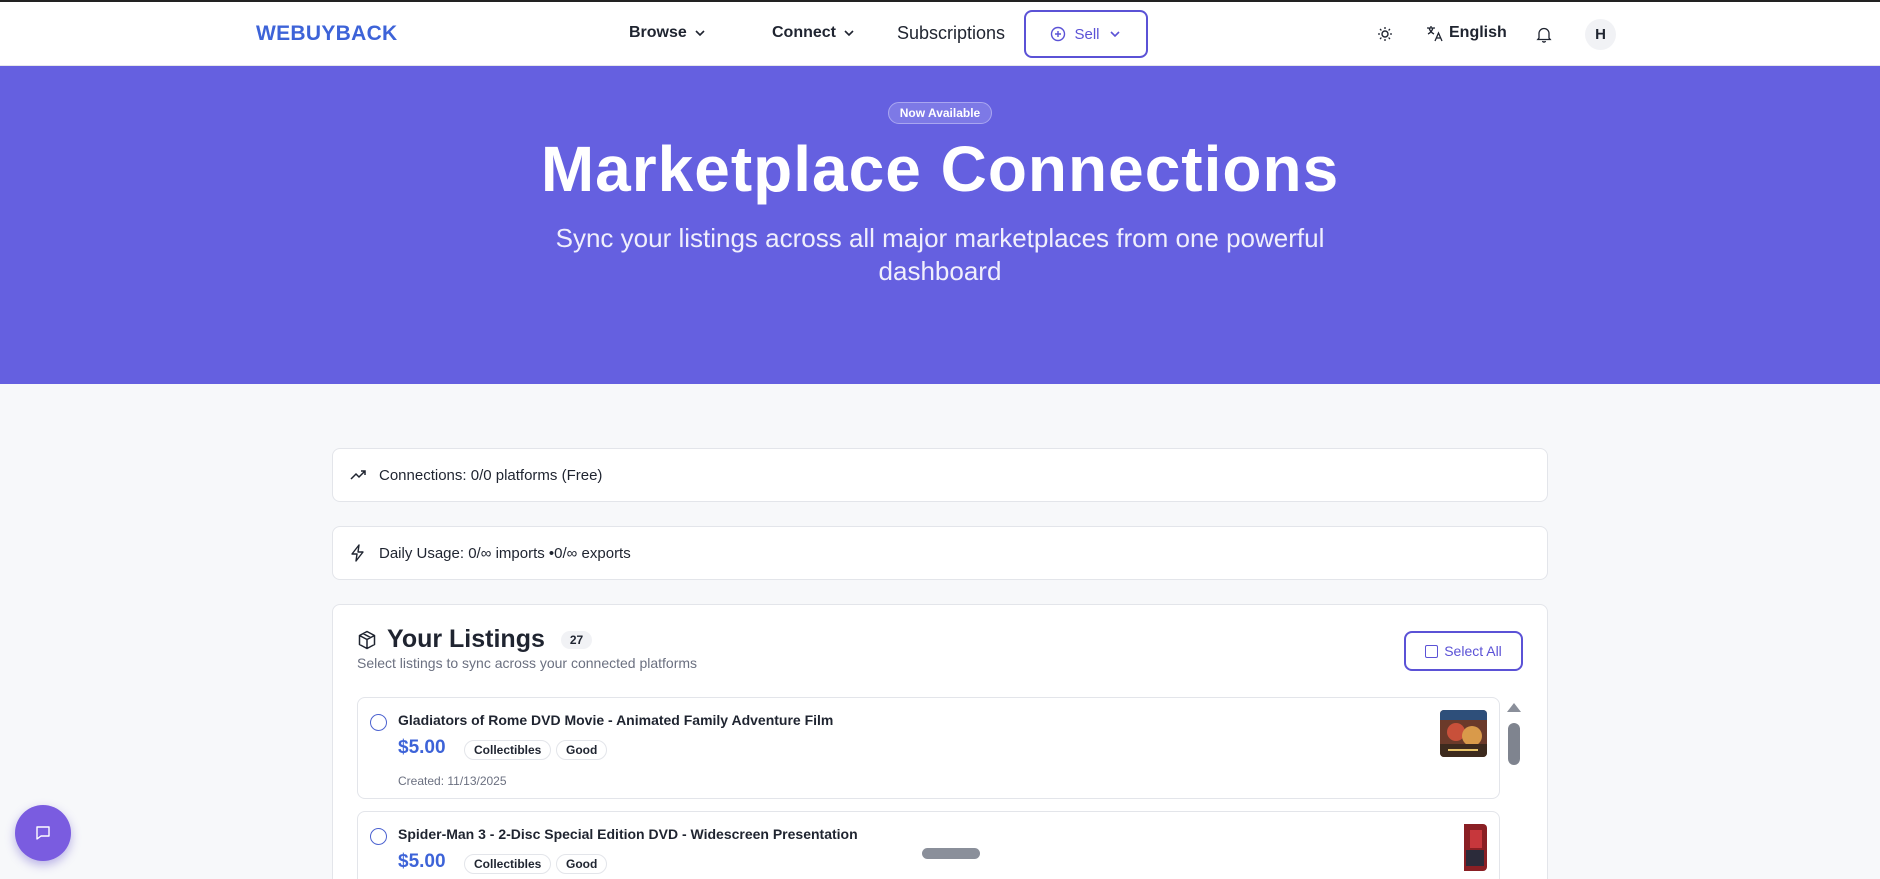  I want to click on daily-usage-text: Daily Usage: 0/∞ imports •0/∞ exports, so click(505, 553).